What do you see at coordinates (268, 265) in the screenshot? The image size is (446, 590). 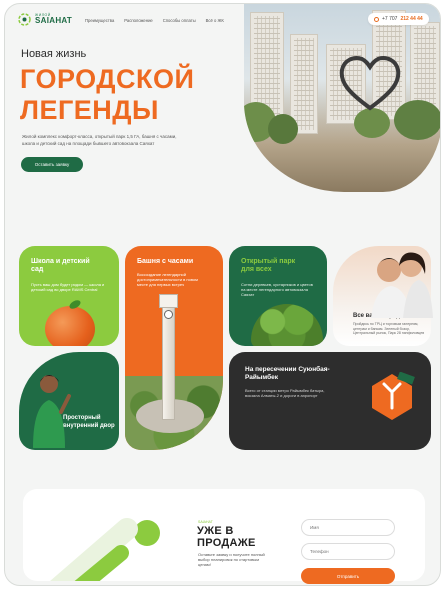 I see `tile-park-title: Открытый парк для всех` at bounding box center [268, 265].